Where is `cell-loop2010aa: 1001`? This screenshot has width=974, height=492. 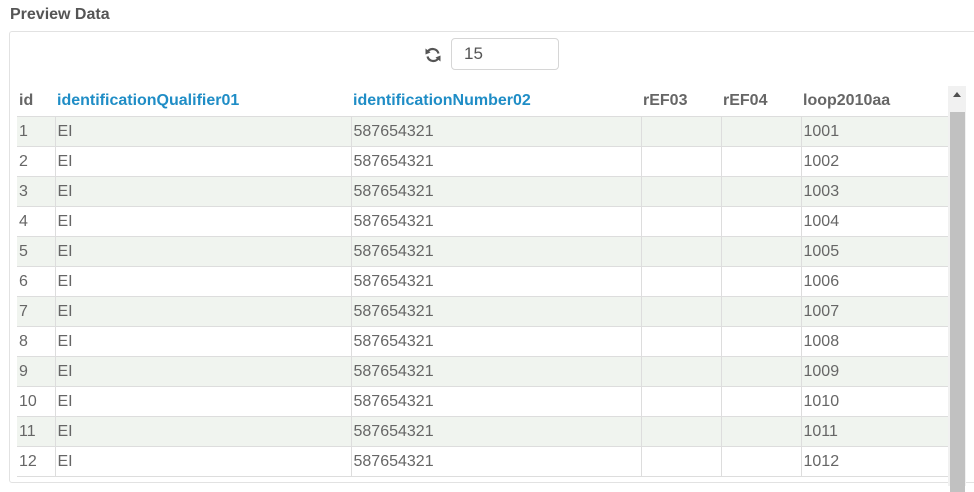
cell-loop2010aa: 1001 is located at coordinates (874, 131).